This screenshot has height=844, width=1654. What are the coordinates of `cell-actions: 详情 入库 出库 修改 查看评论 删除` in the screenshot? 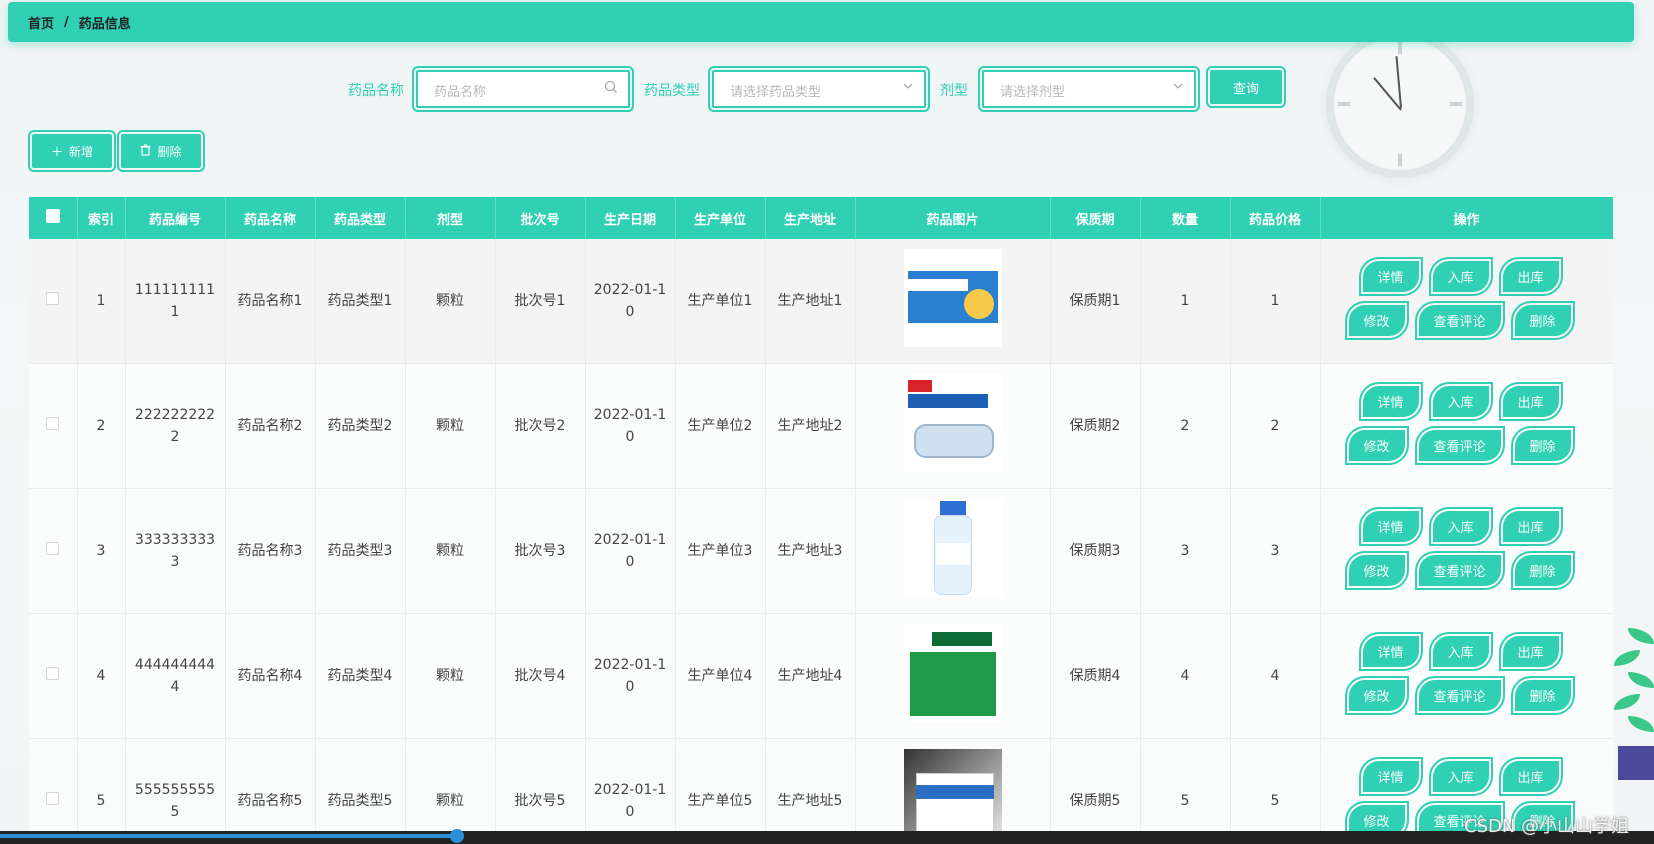 It's located at (1466, 426).